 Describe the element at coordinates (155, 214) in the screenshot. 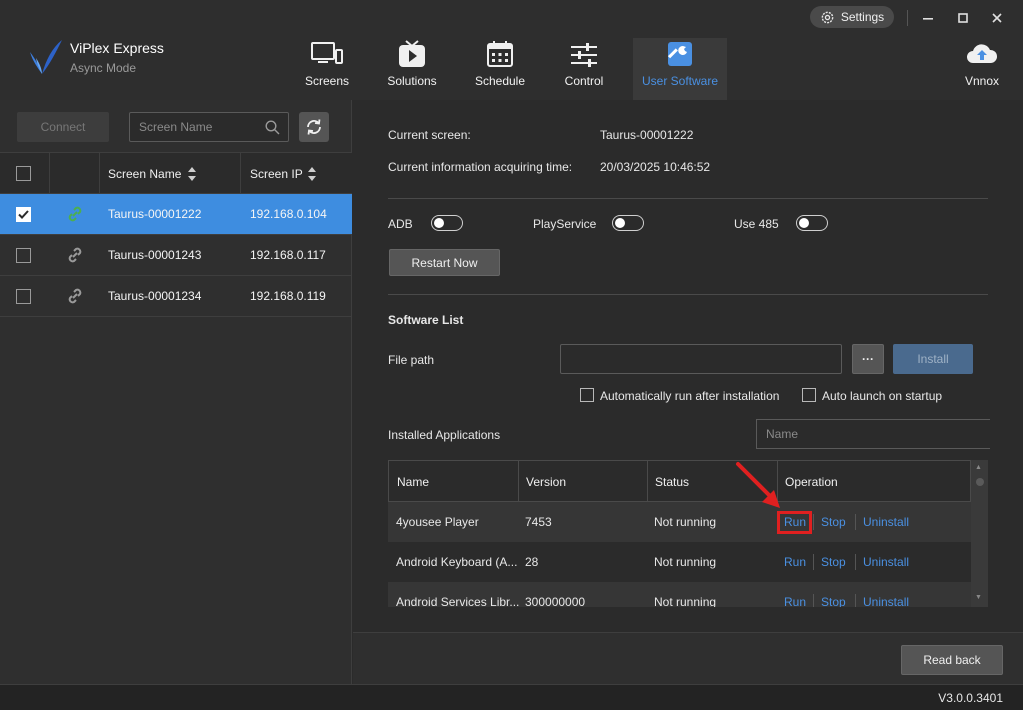

I see `screen-name: Taurus-00001222` at that location.